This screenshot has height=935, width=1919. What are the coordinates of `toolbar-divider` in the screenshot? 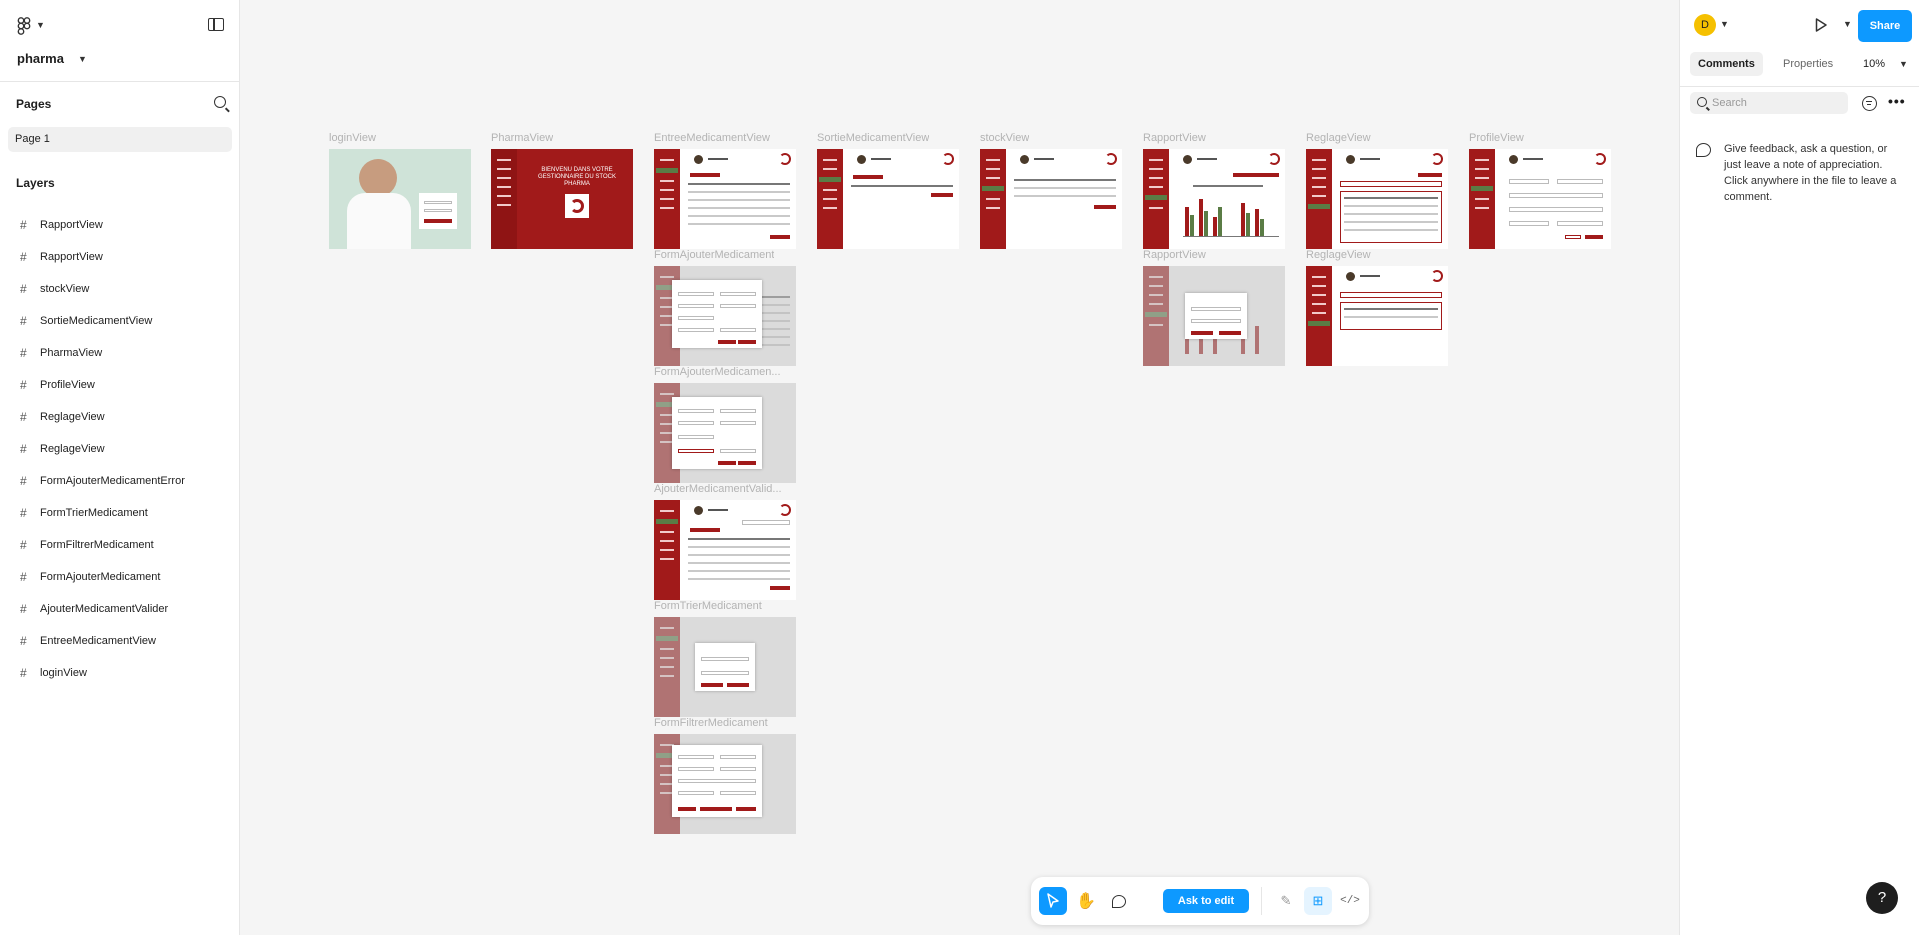 It's located at (1261, 901).